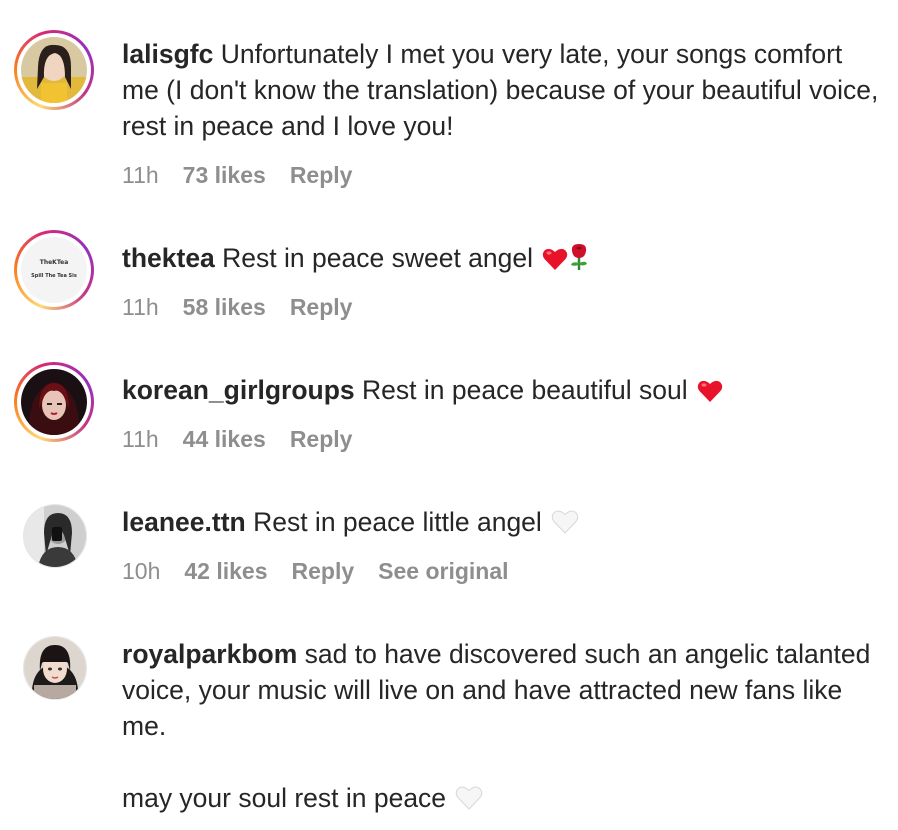 This screenshot has width=898, height=830. I want to click on see-original-button: See original, so click(443, 571).